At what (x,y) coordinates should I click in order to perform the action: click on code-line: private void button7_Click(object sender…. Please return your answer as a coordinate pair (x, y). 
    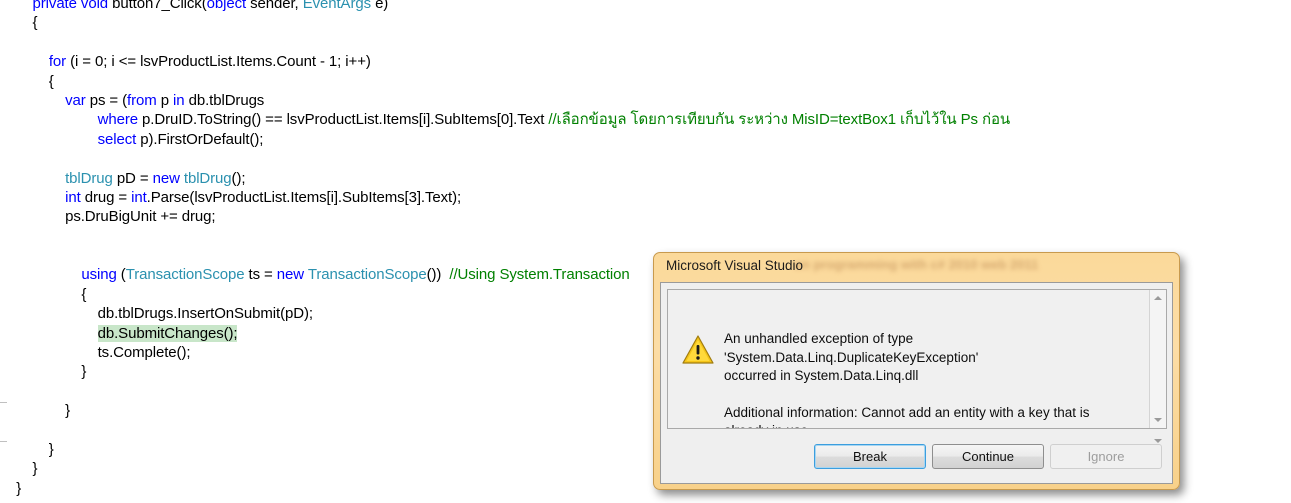
    Looking at the image, I should click on (210, 6).